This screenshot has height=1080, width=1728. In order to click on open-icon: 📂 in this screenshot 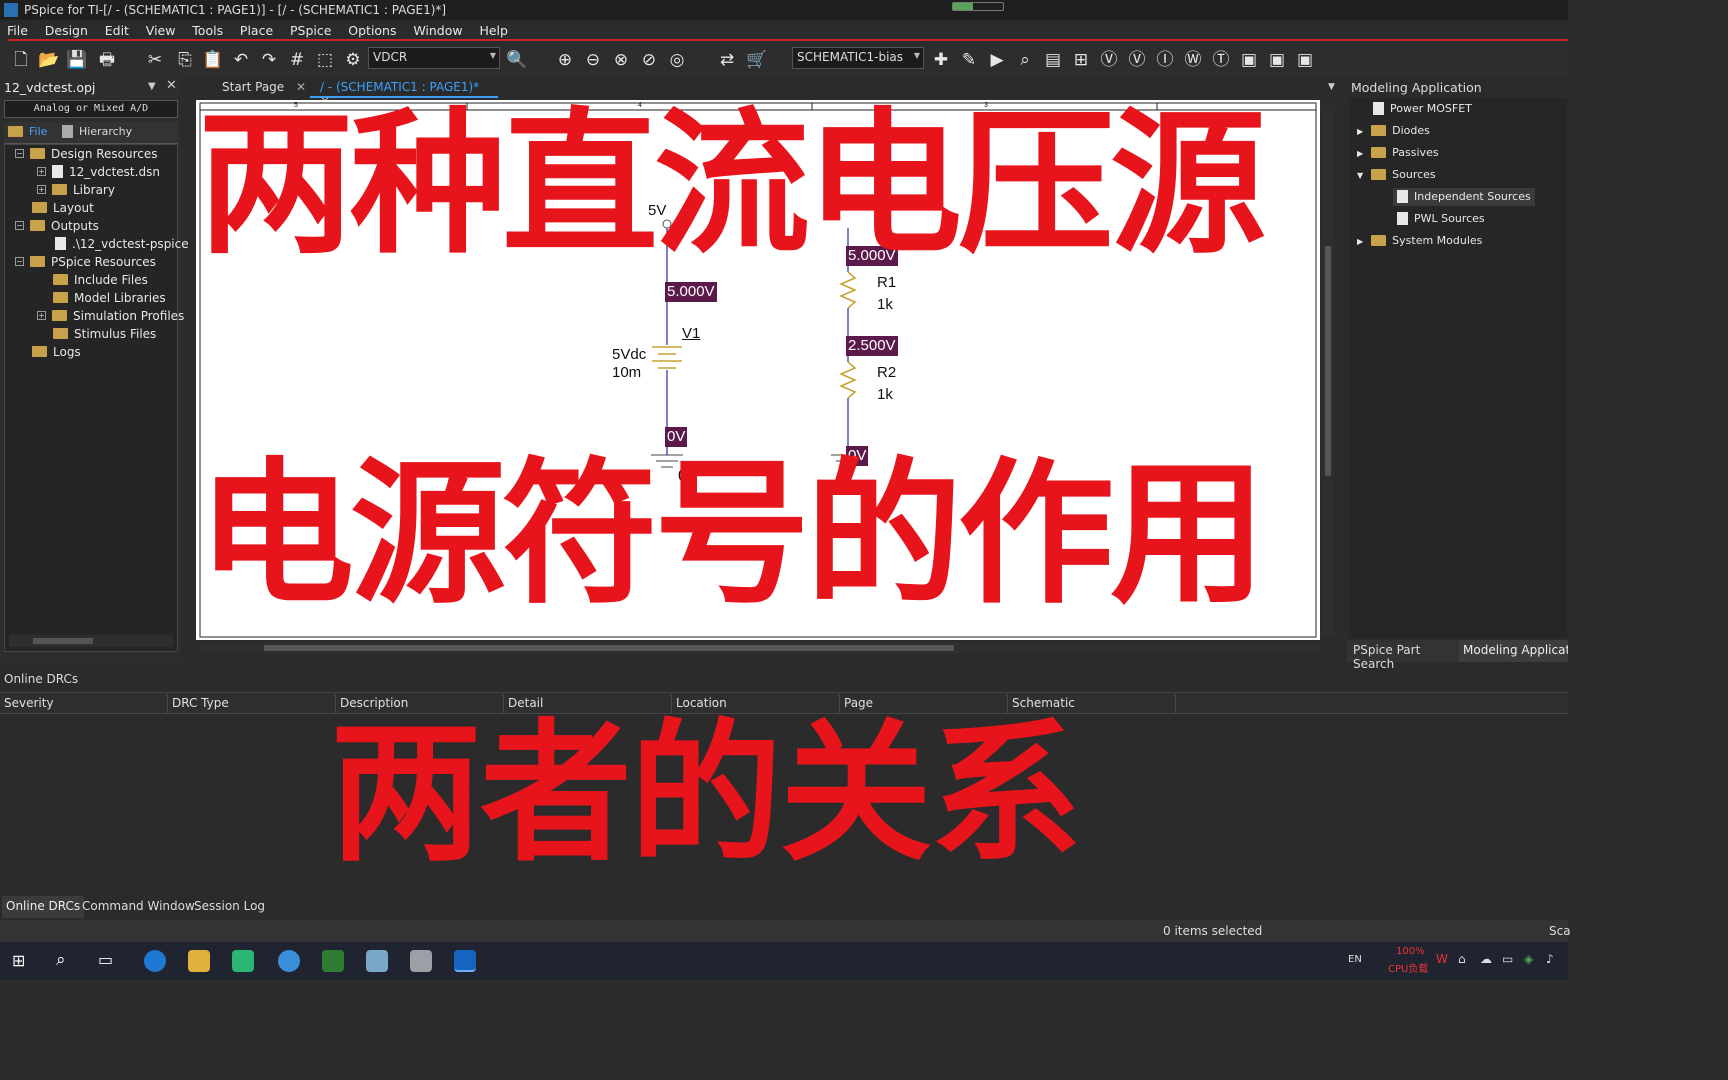, I will do `click(49, 60)`.